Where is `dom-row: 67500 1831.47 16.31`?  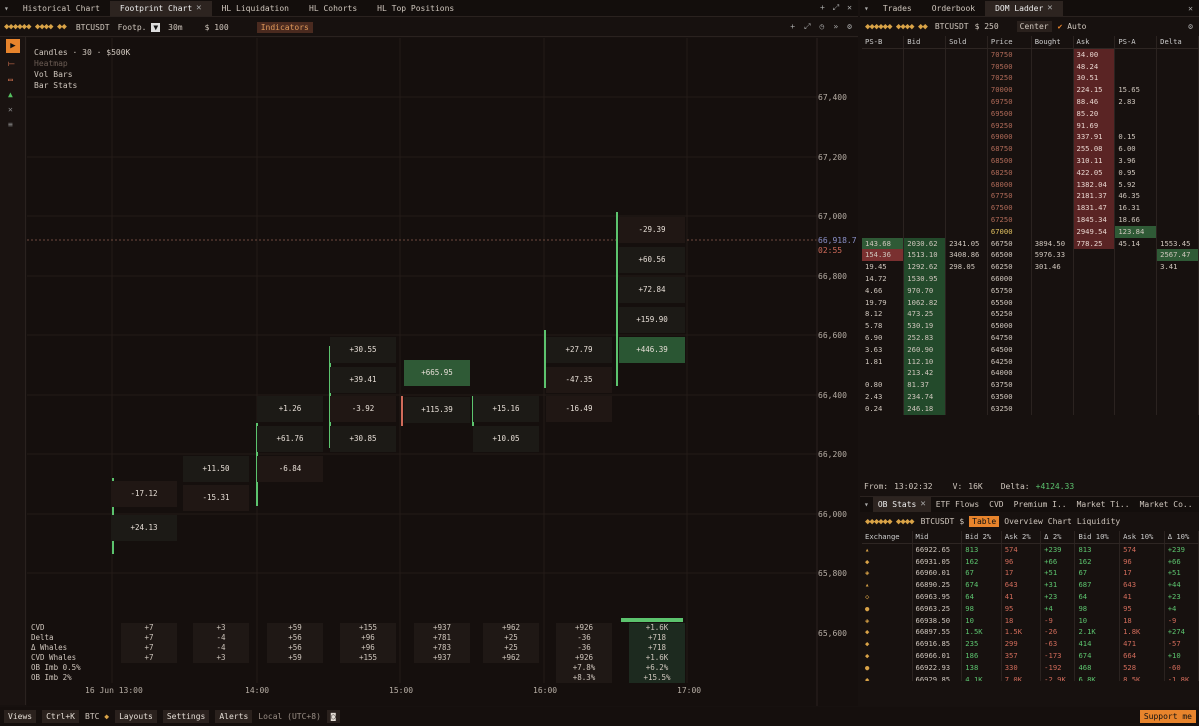 dom-row: 67500 1831.47 16.31 is located at coordinates (1030, 208).